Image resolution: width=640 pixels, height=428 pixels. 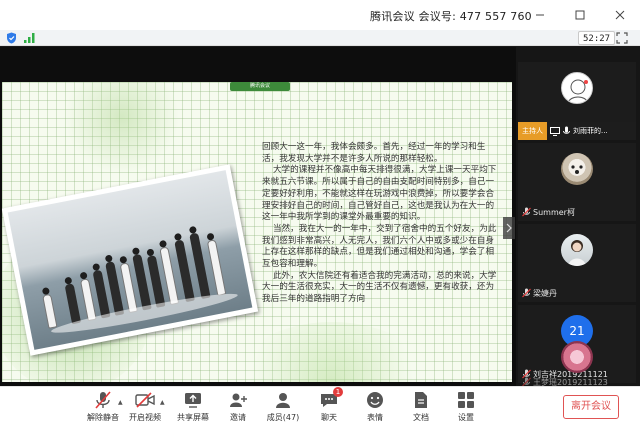 I want to click on share-tag: 腾讯会议, so click(x=260, y=86).